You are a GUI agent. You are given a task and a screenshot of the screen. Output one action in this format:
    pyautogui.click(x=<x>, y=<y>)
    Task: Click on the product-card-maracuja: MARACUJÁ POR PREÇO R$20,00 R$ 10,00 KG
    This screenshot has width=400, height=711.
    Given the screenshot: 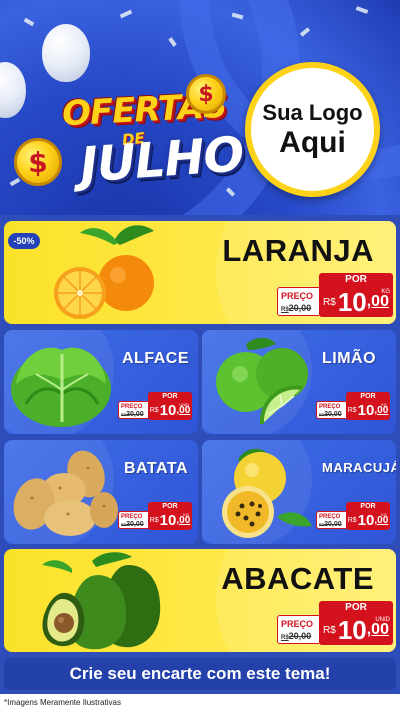 What is the action you would take?
    pyautogui.click(x=299, y=492)
    